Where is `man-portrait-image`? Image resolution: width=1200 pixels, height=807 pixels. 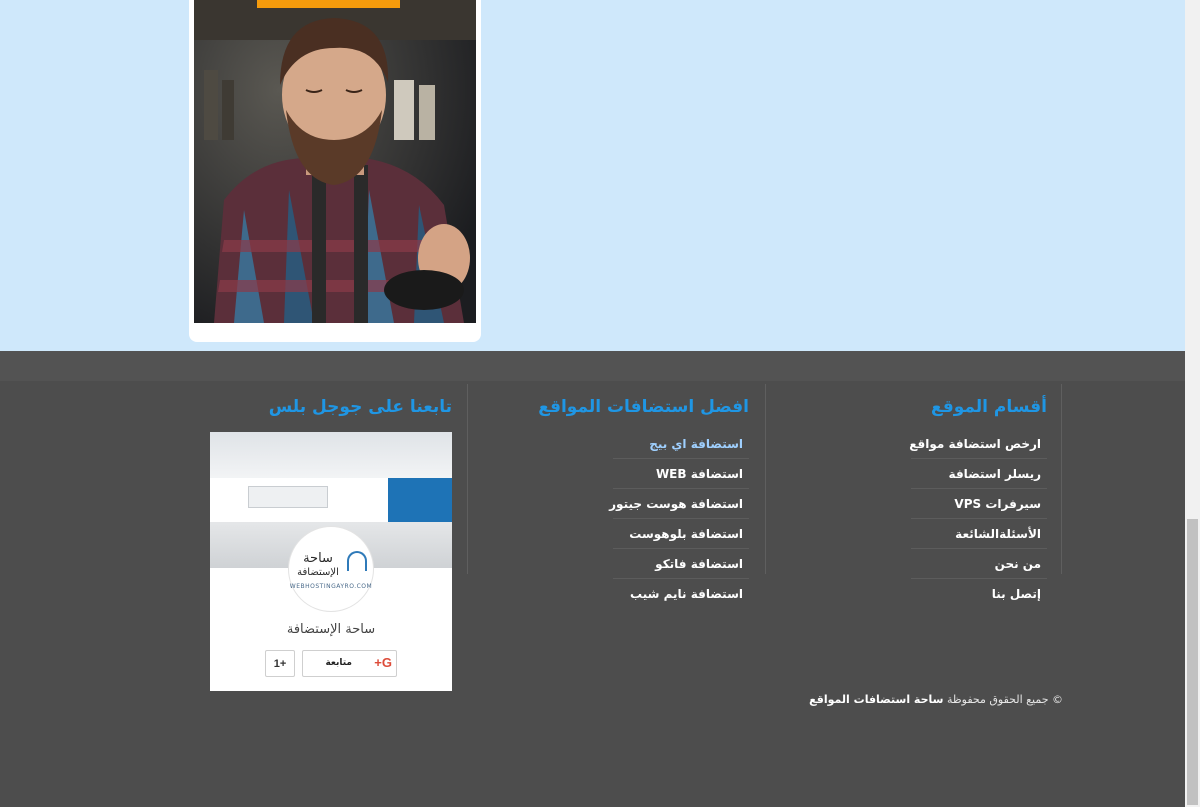 man-portrait-image is located at coordinates (335, 161).